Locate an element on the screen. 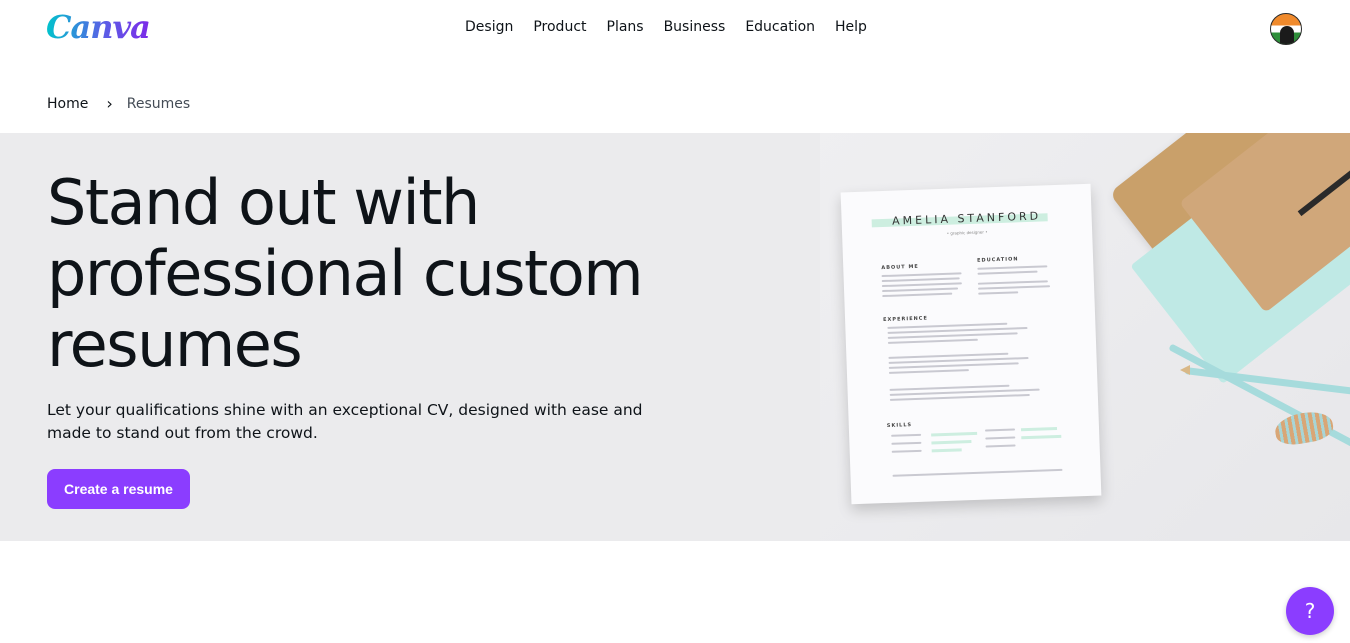 The width and height of the screenshot is (1350, 643). nav-item-help: Help is located at coordinates (851, 27).